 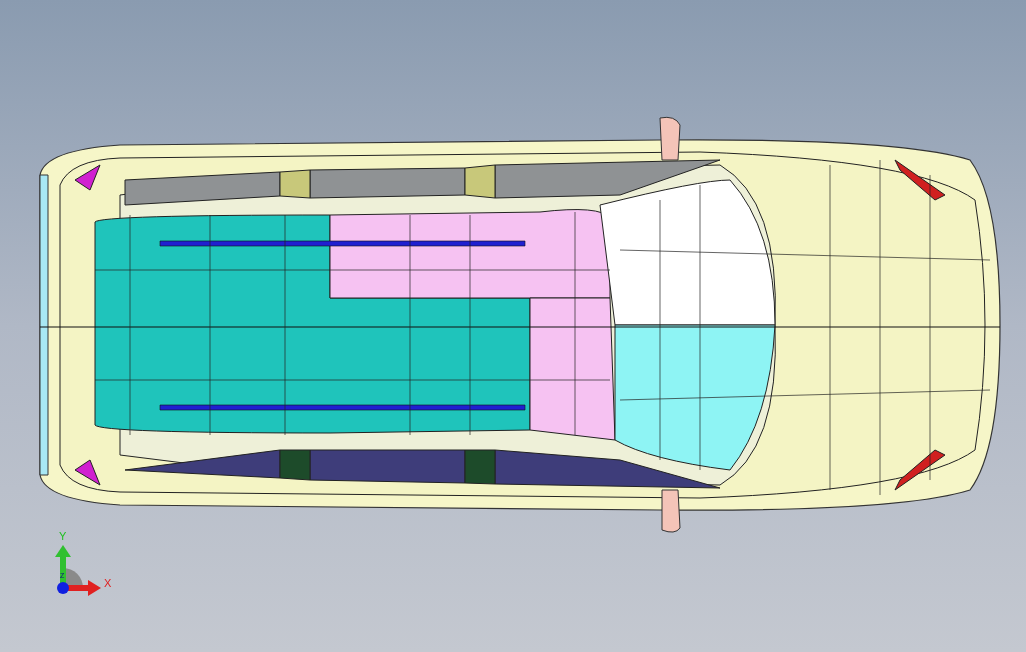 What do you see at coordinates (63, 536) in the screenshot?
I see `y-axis-label: Y` at bounding box center [63, 536].